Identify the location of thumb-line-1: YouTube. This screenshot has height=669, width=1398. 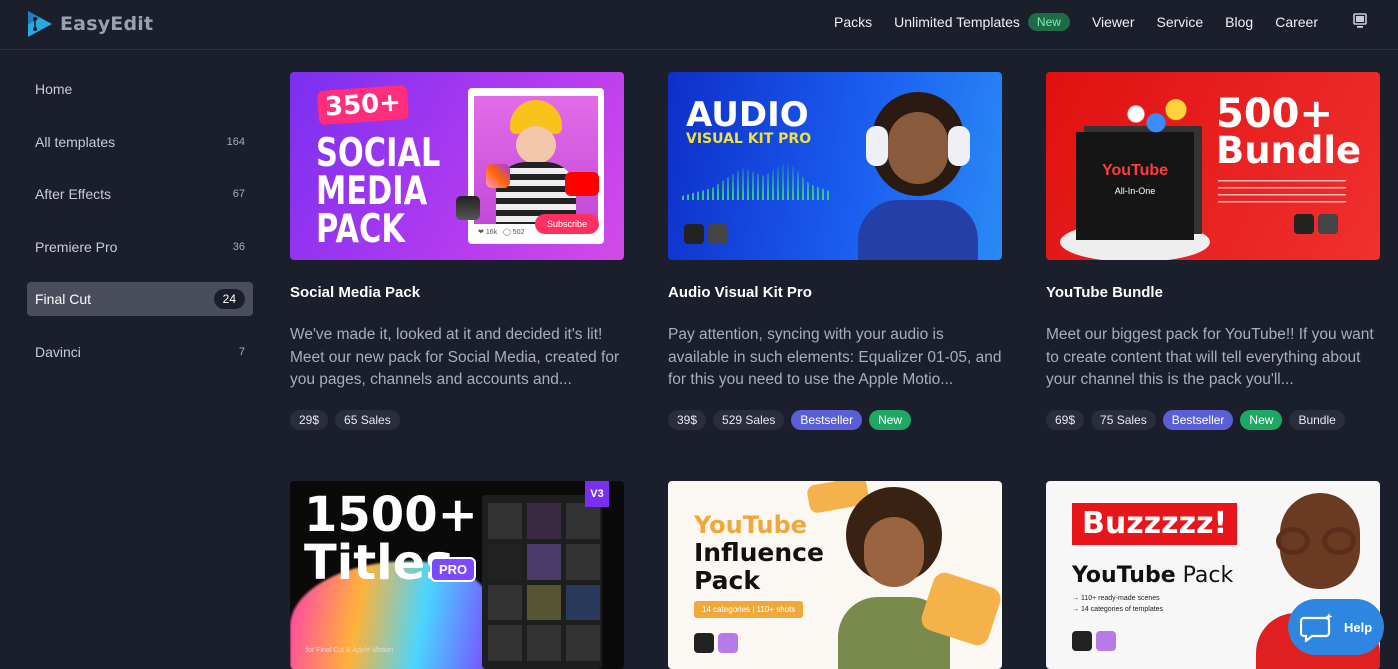
(751, 525).